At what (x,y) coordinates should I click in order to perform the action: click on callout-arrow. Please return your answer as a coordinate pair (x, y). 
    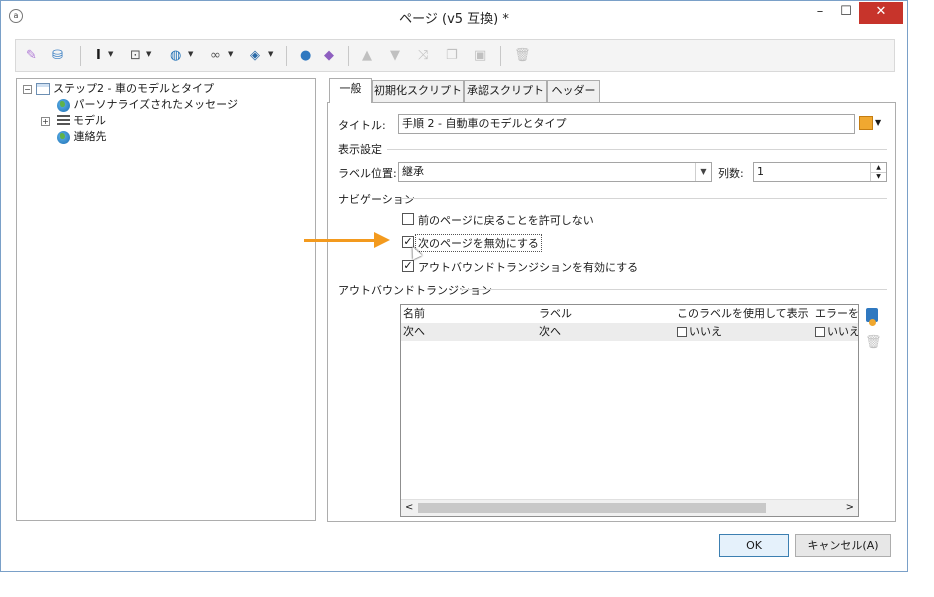
    Looking at the image, I should click on (340, 240).